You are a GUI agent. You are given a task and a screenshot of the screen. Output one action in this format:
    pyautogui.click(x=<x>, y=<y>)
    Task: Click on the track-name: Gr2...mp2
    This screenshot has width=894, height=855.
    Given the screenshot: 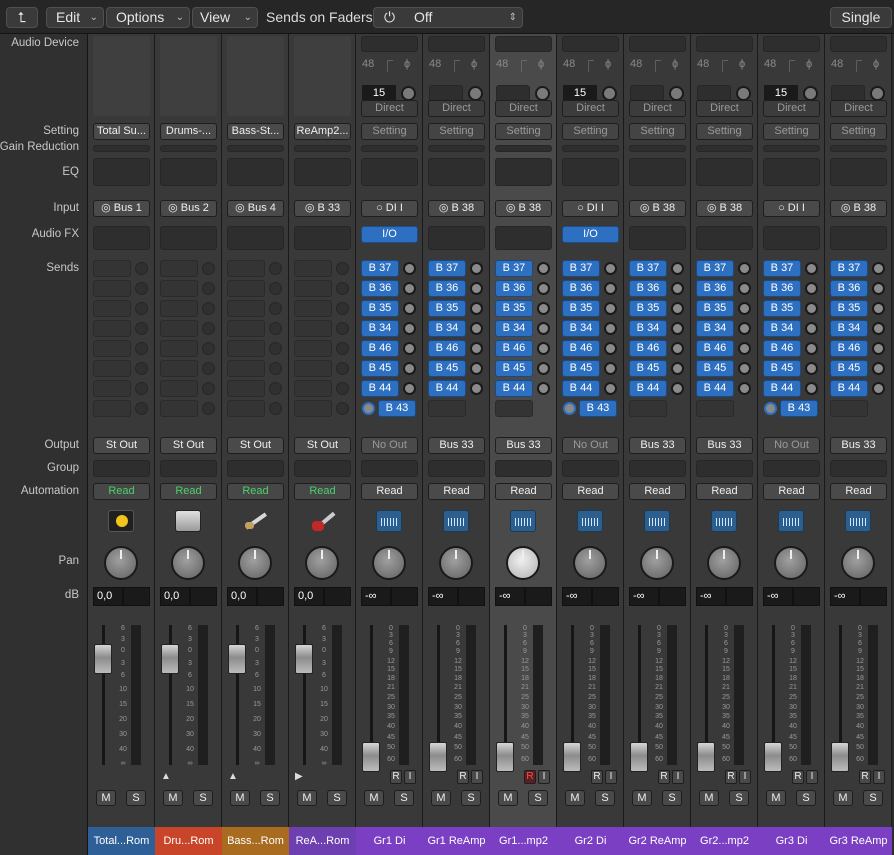 What is the action you would take?
    pyautogui.click(x=724, y=841)
    